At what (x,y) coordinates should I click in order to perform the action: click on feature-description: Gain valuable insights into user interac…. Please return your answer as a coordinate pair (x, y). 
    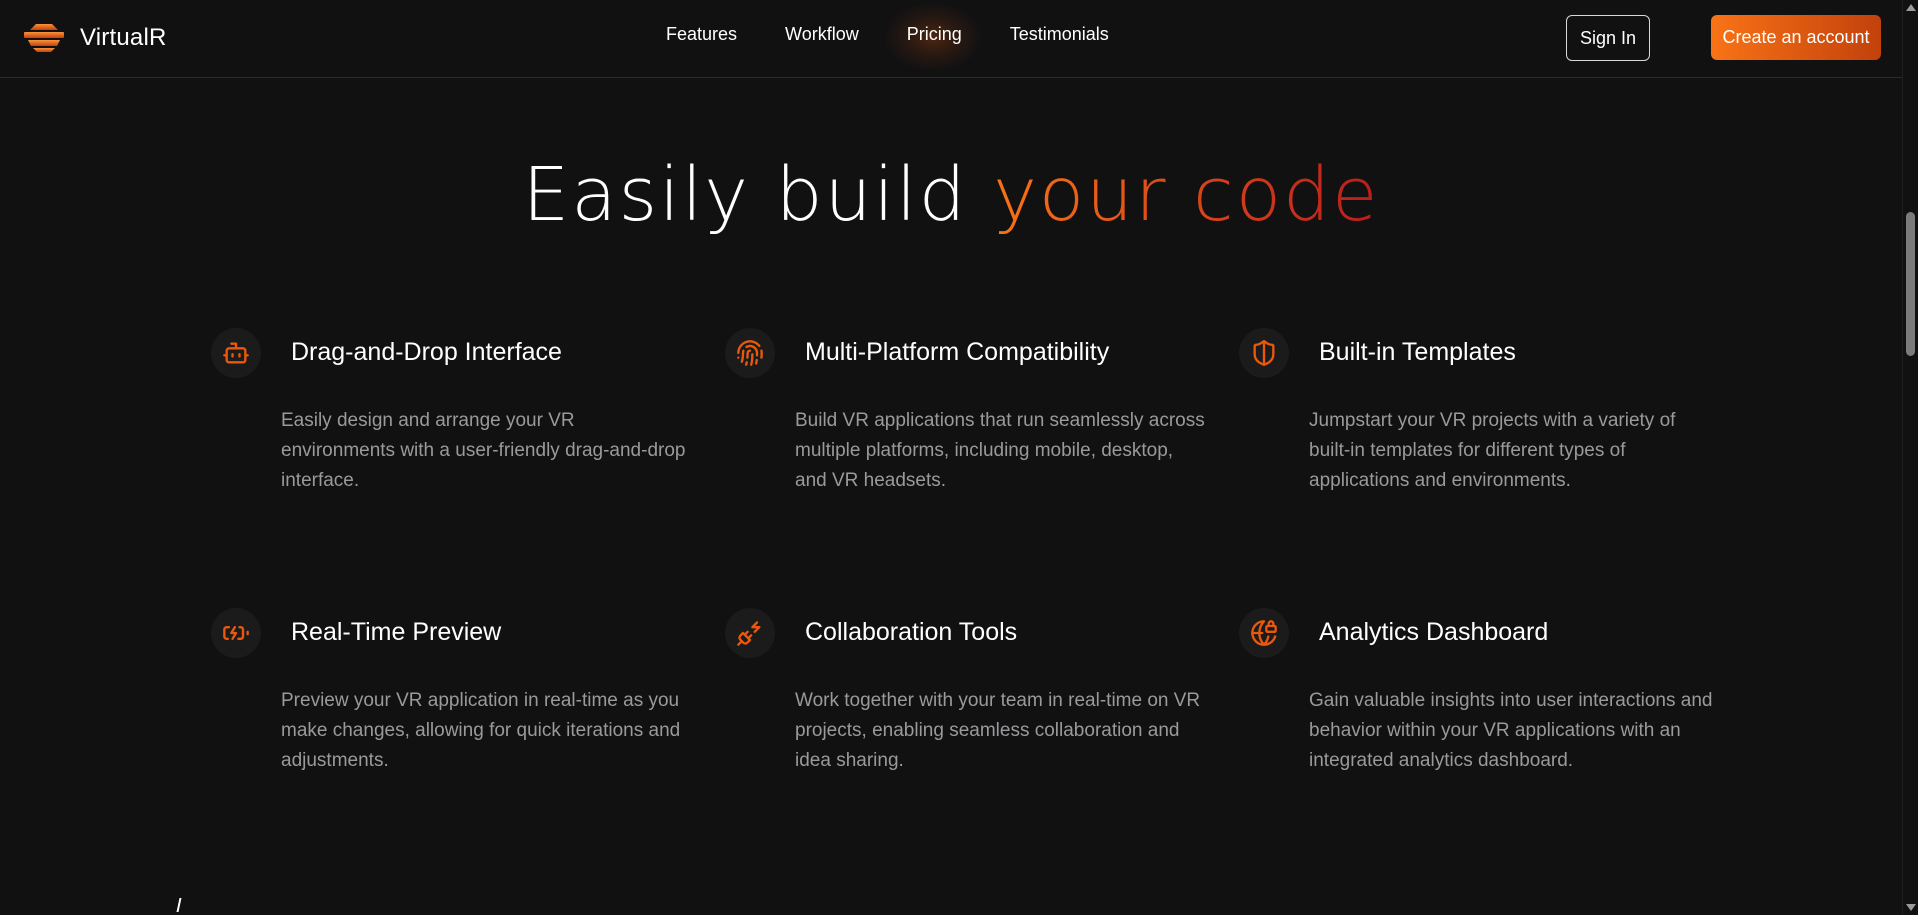
    Looking at the image, I should click on (1511, 730).